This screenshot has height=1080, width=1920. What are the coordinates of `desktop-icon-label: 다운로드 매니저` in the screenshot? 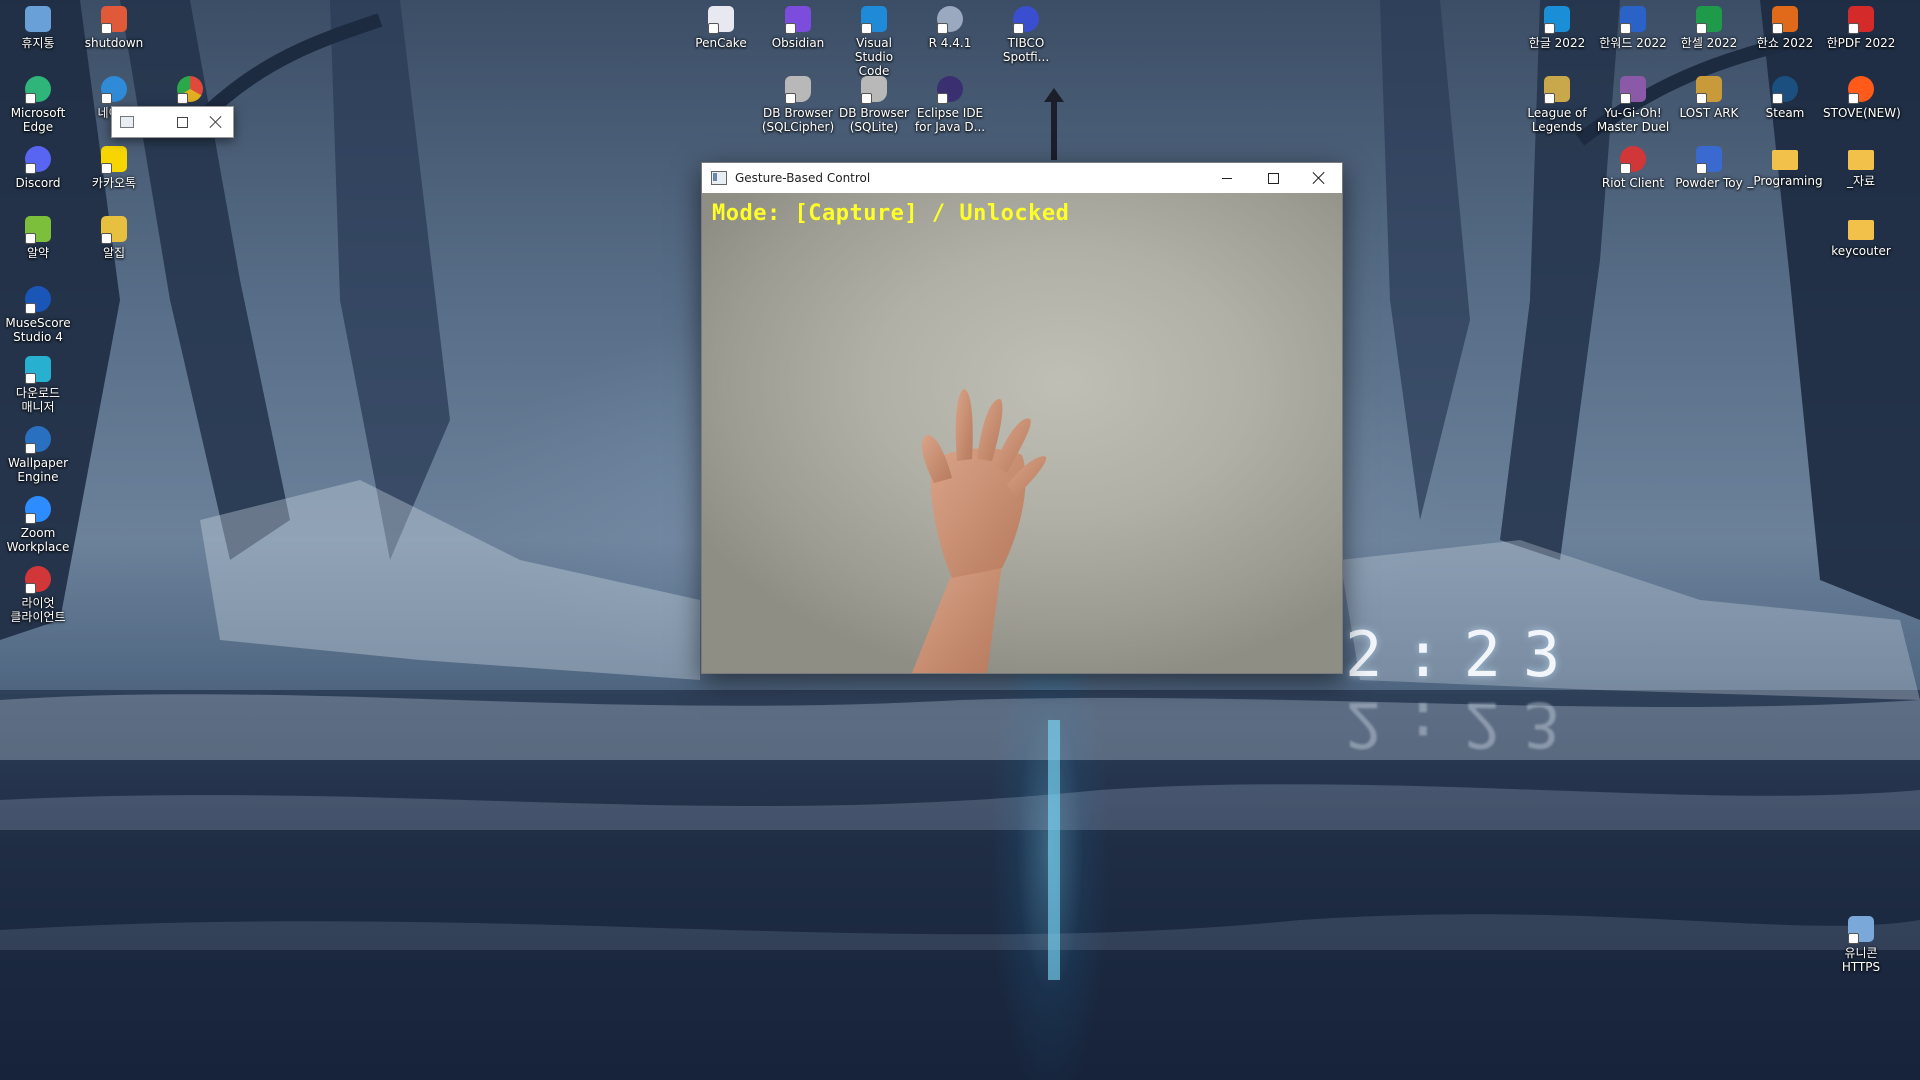 It's located at (38, 400).